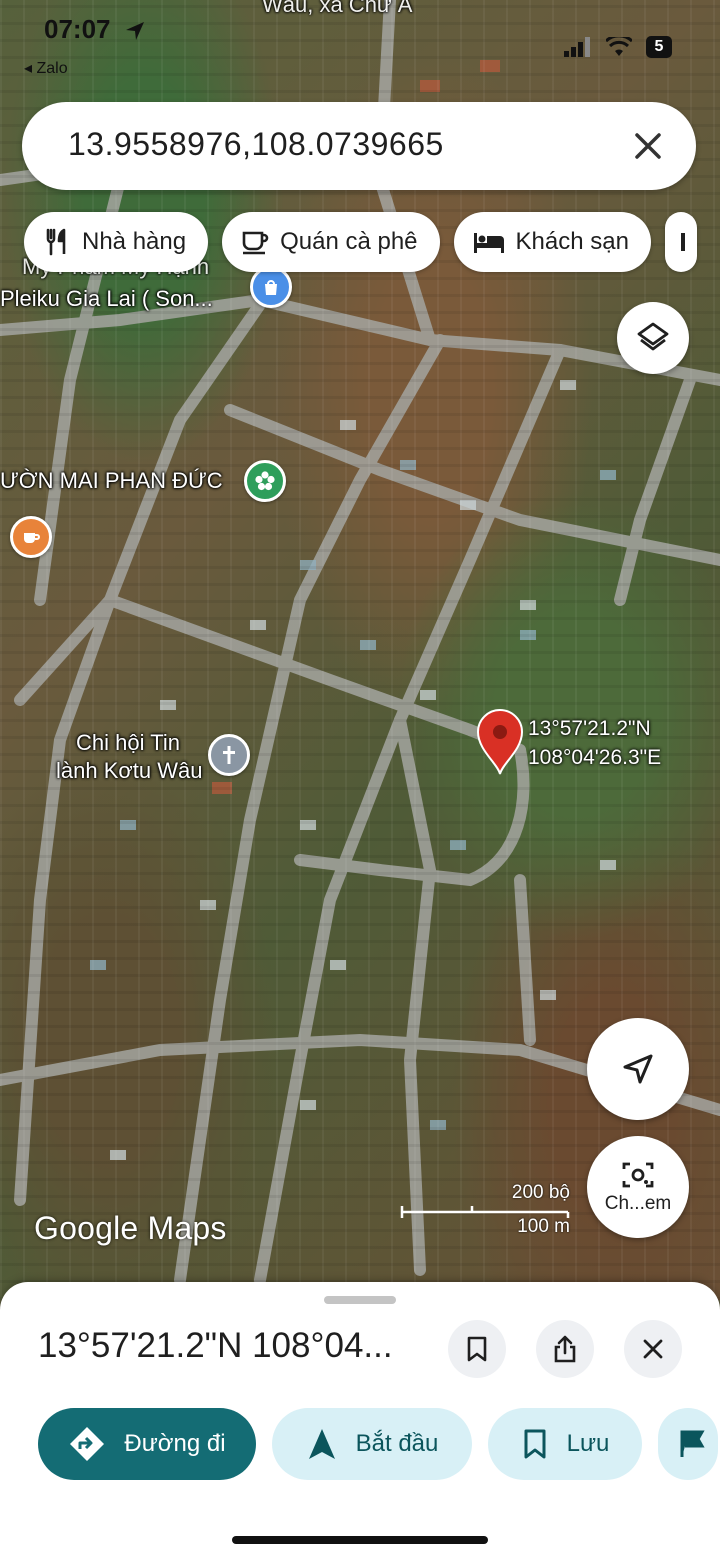 This screenshot has height=1559, width=720. I want to click on search-bar: 13.9558976,108.0739665, so click(359, 146).